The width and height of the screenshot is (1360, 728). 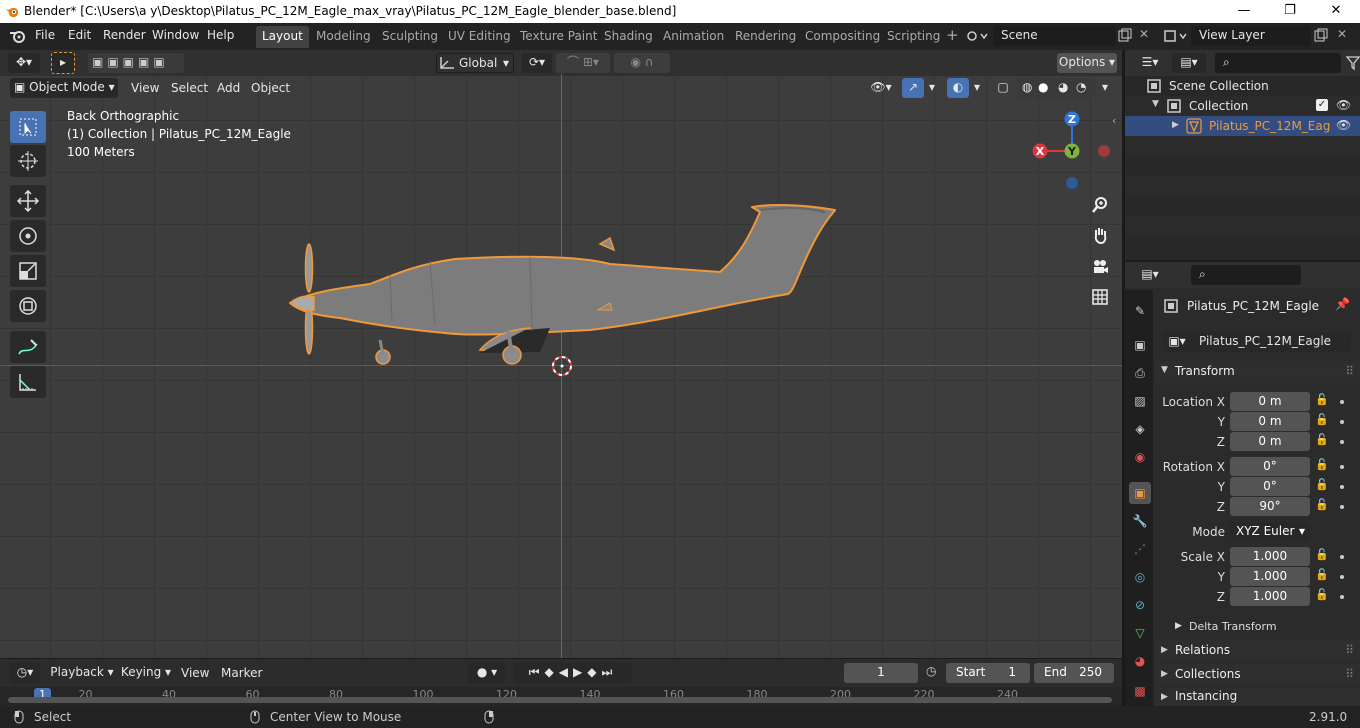 I want to click on selection-mode-icons: ▣▣▣▣▣, so click(x=136, y=63).